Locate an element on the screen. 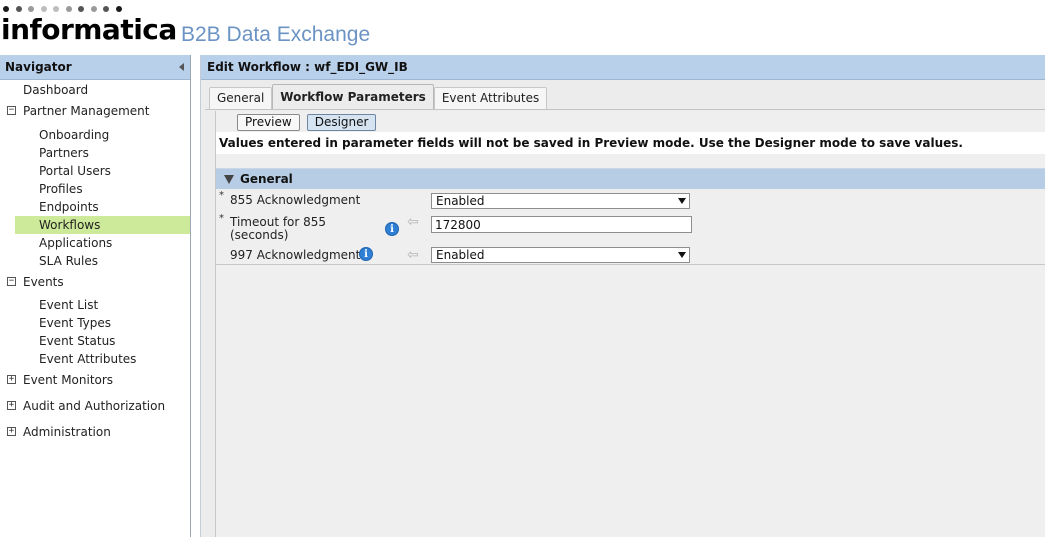 The image size is (1045, 537). nav-item-label: Audit and Authorization is located at coordinates (94, 406).